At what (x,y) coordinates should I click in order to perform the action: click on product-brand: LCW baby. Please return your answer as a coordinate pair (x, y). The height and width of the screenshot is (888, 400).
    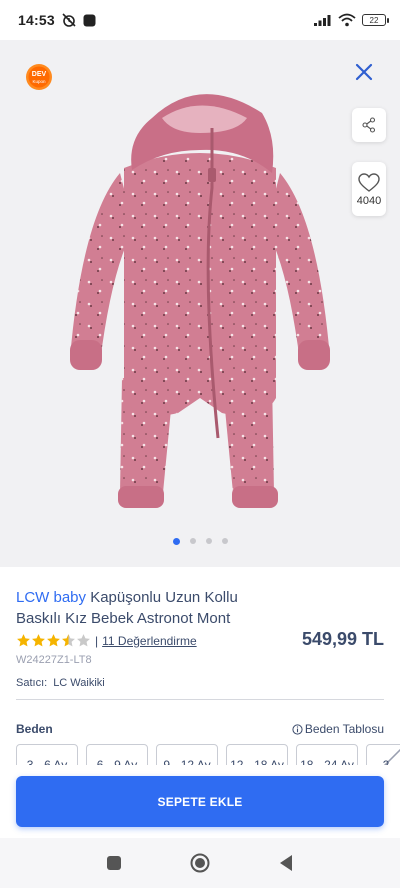
    Looking at the image, I should click on (51, 597).